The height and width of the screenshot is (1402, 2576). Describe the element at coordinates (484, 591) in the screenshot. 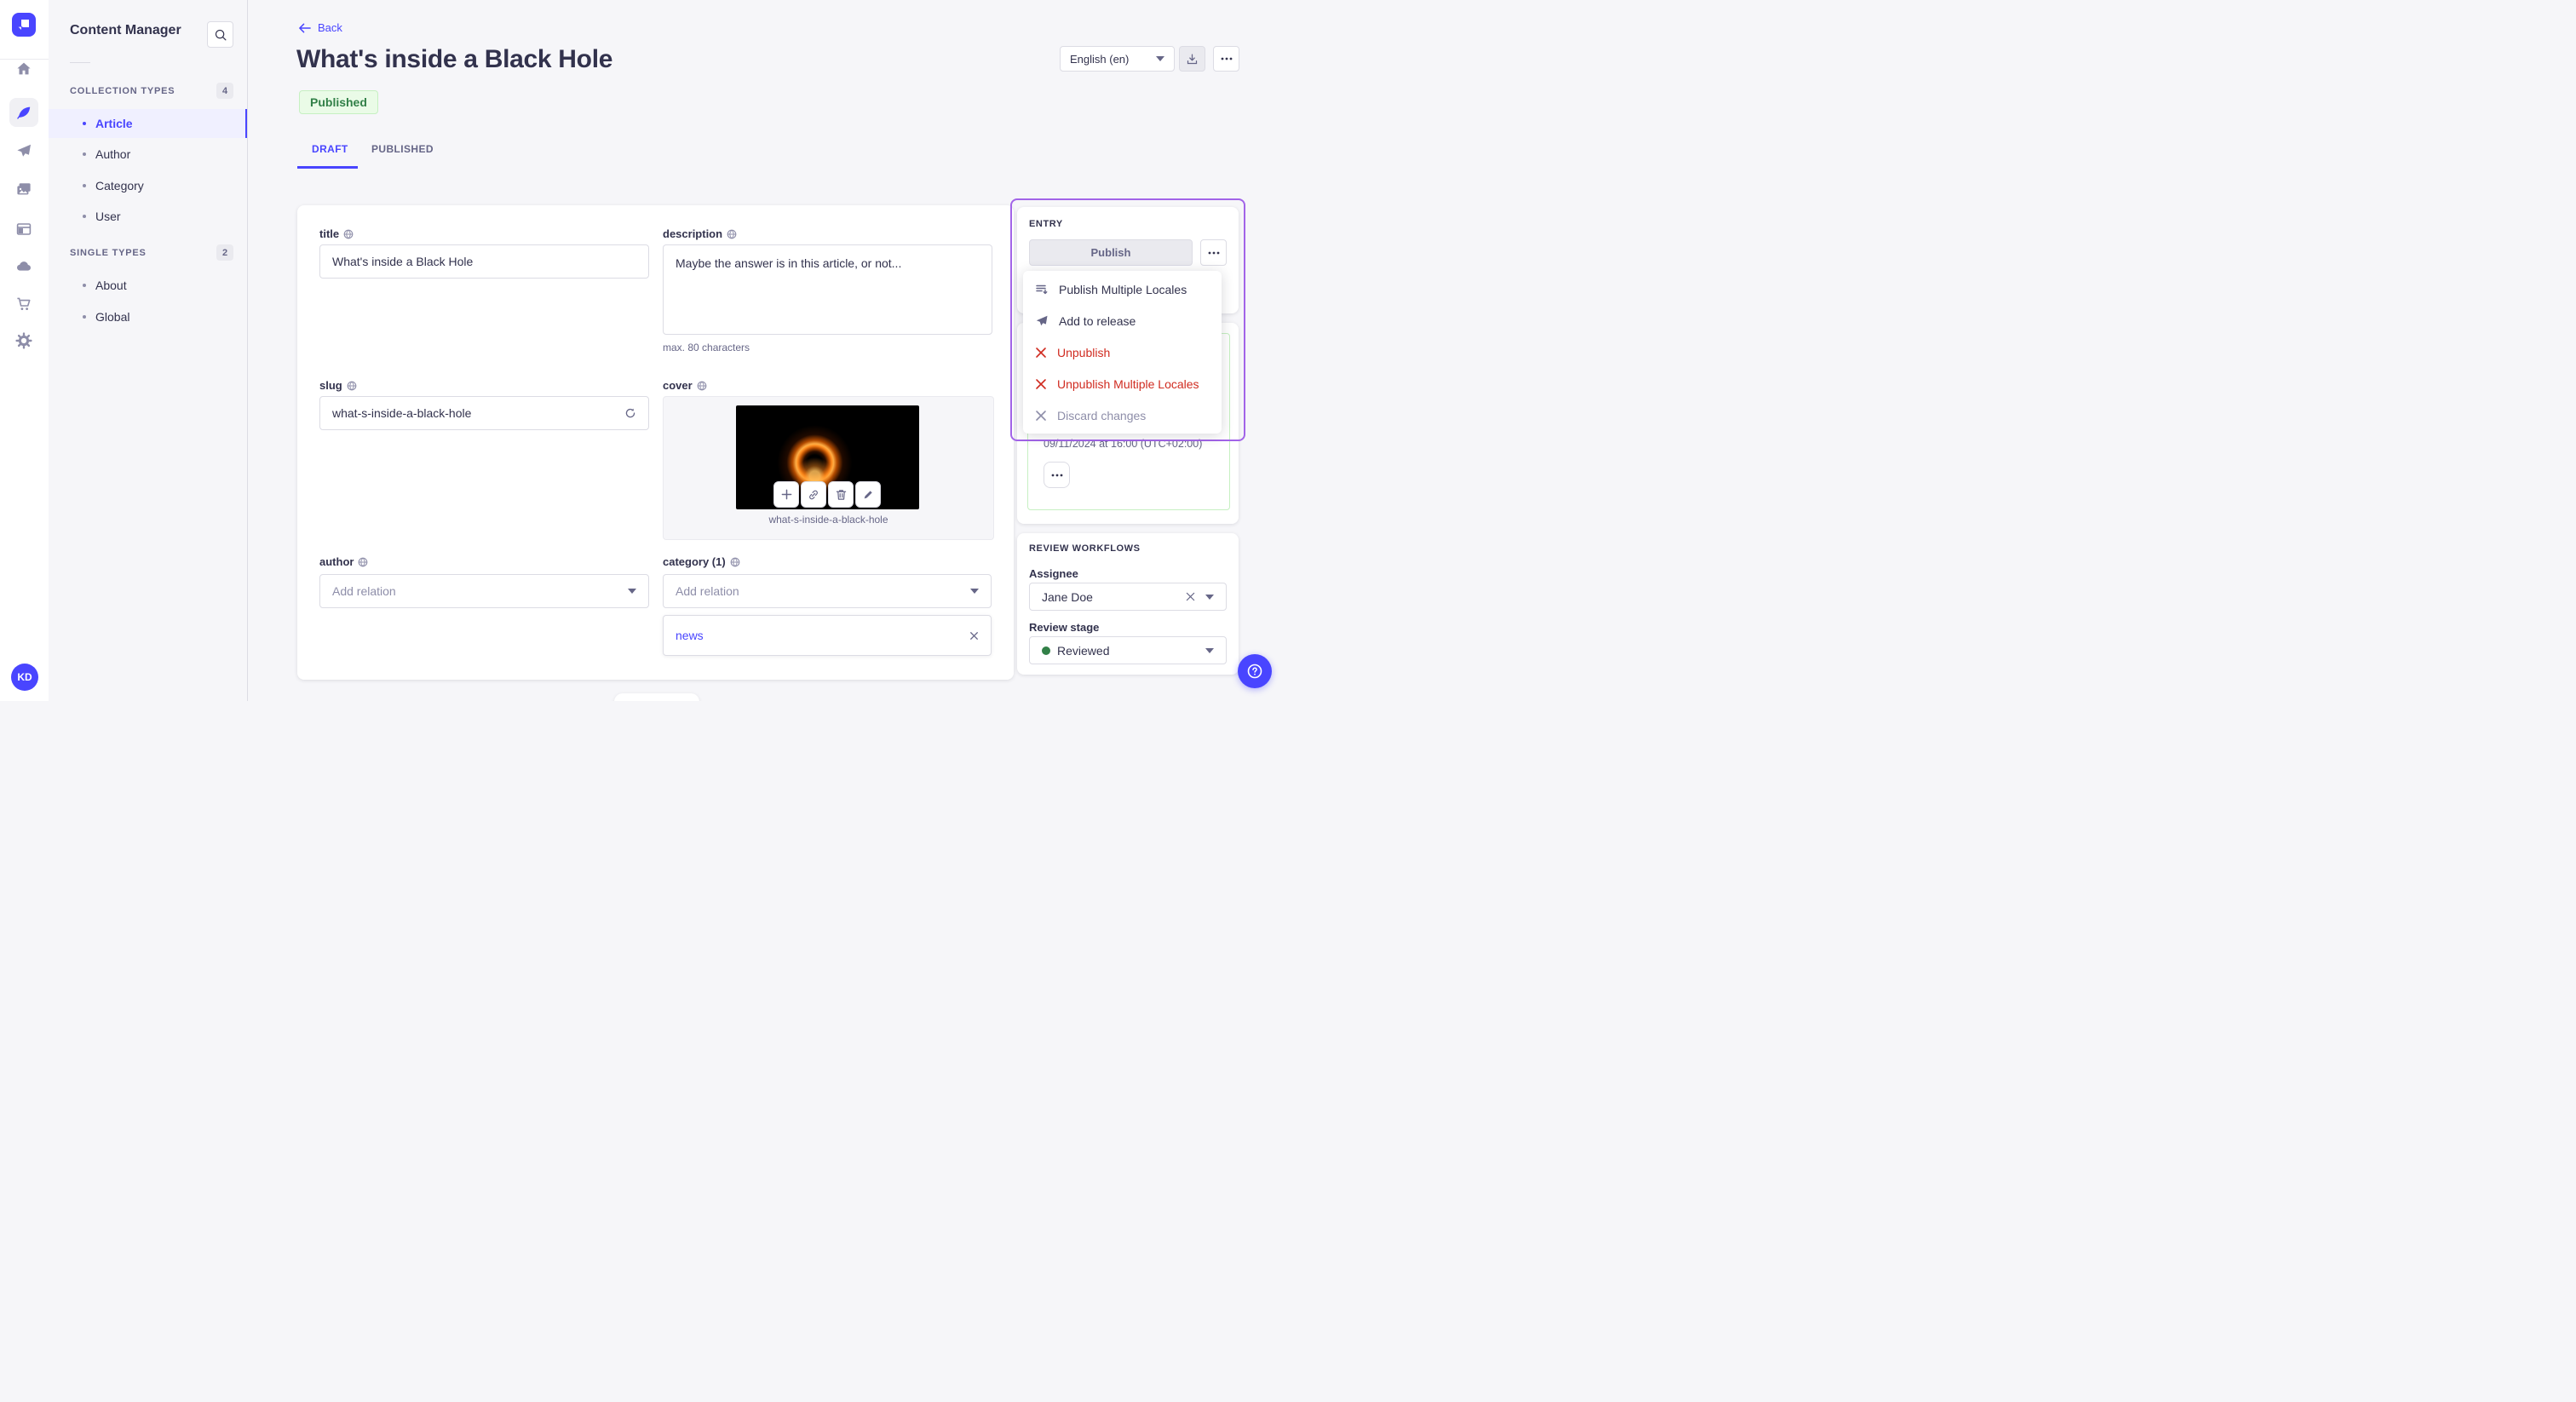

I see `author-relation-select: Add relation` at that location.